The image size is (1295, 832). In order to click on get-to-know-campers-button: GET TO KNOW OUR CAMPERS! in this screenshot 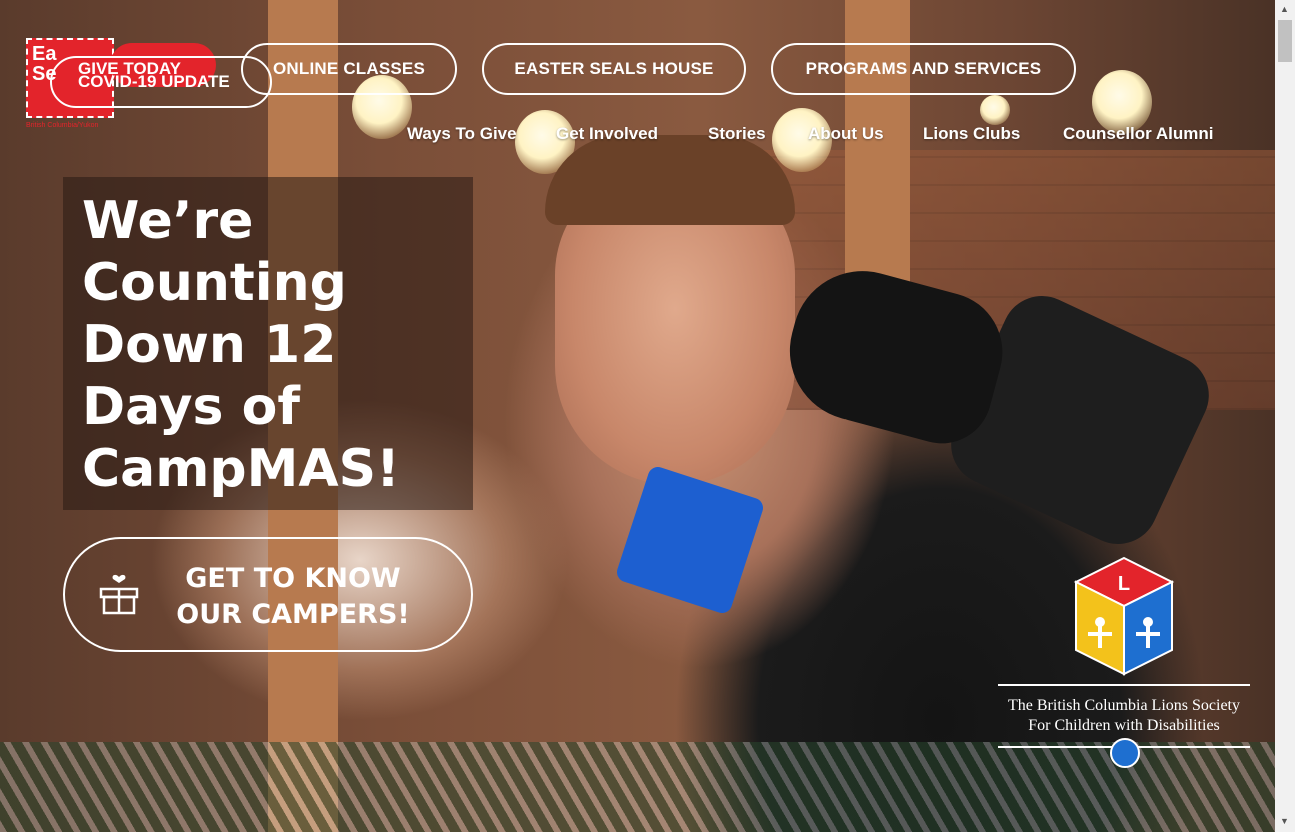, I will do `click(268, 594)`.